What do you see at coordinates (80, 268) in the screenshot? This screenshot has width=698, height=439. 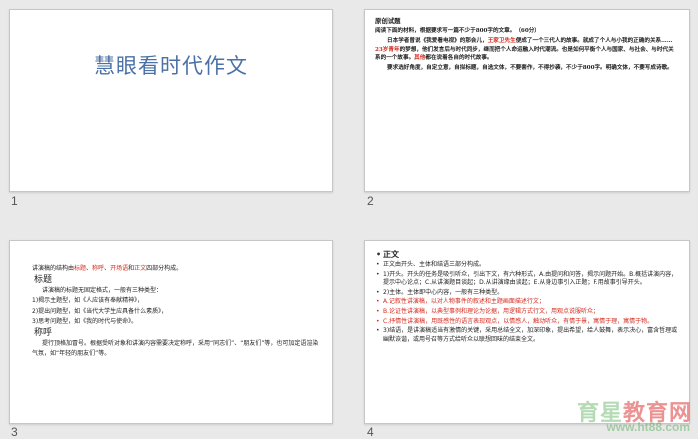 I see `highlighted-text: 标题` at bounding box center [80, 268].